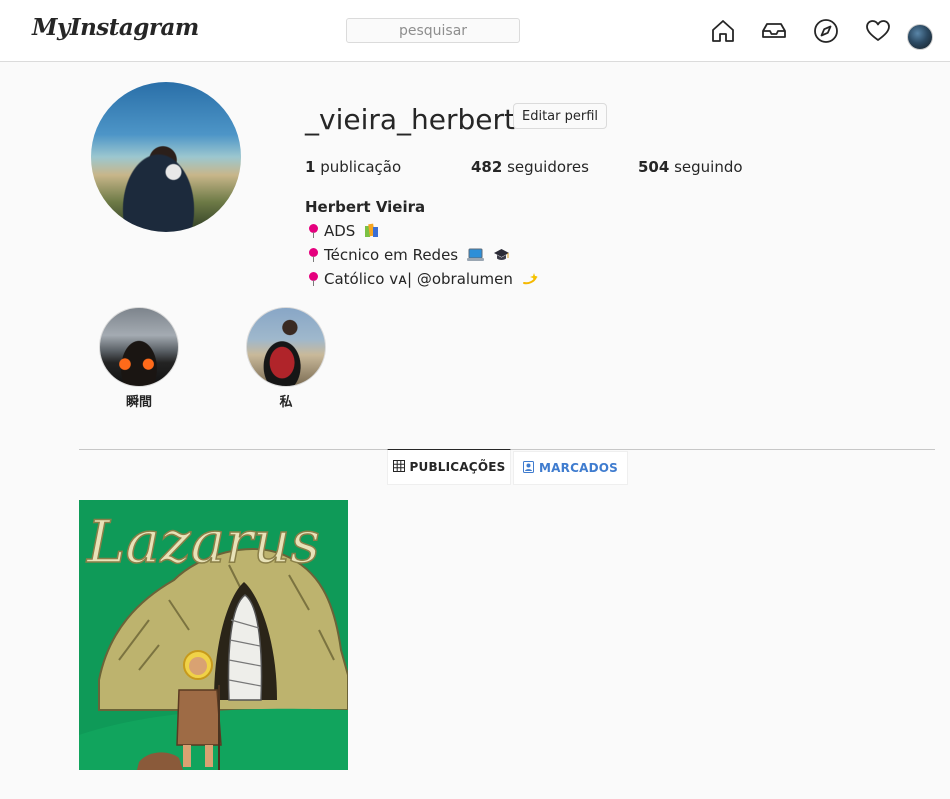 This screenshot has height=799, width=950. Describe the element at coordinates (410, 119) in the screenshot. I see `profile-username: _vieira_herbert` at that location.